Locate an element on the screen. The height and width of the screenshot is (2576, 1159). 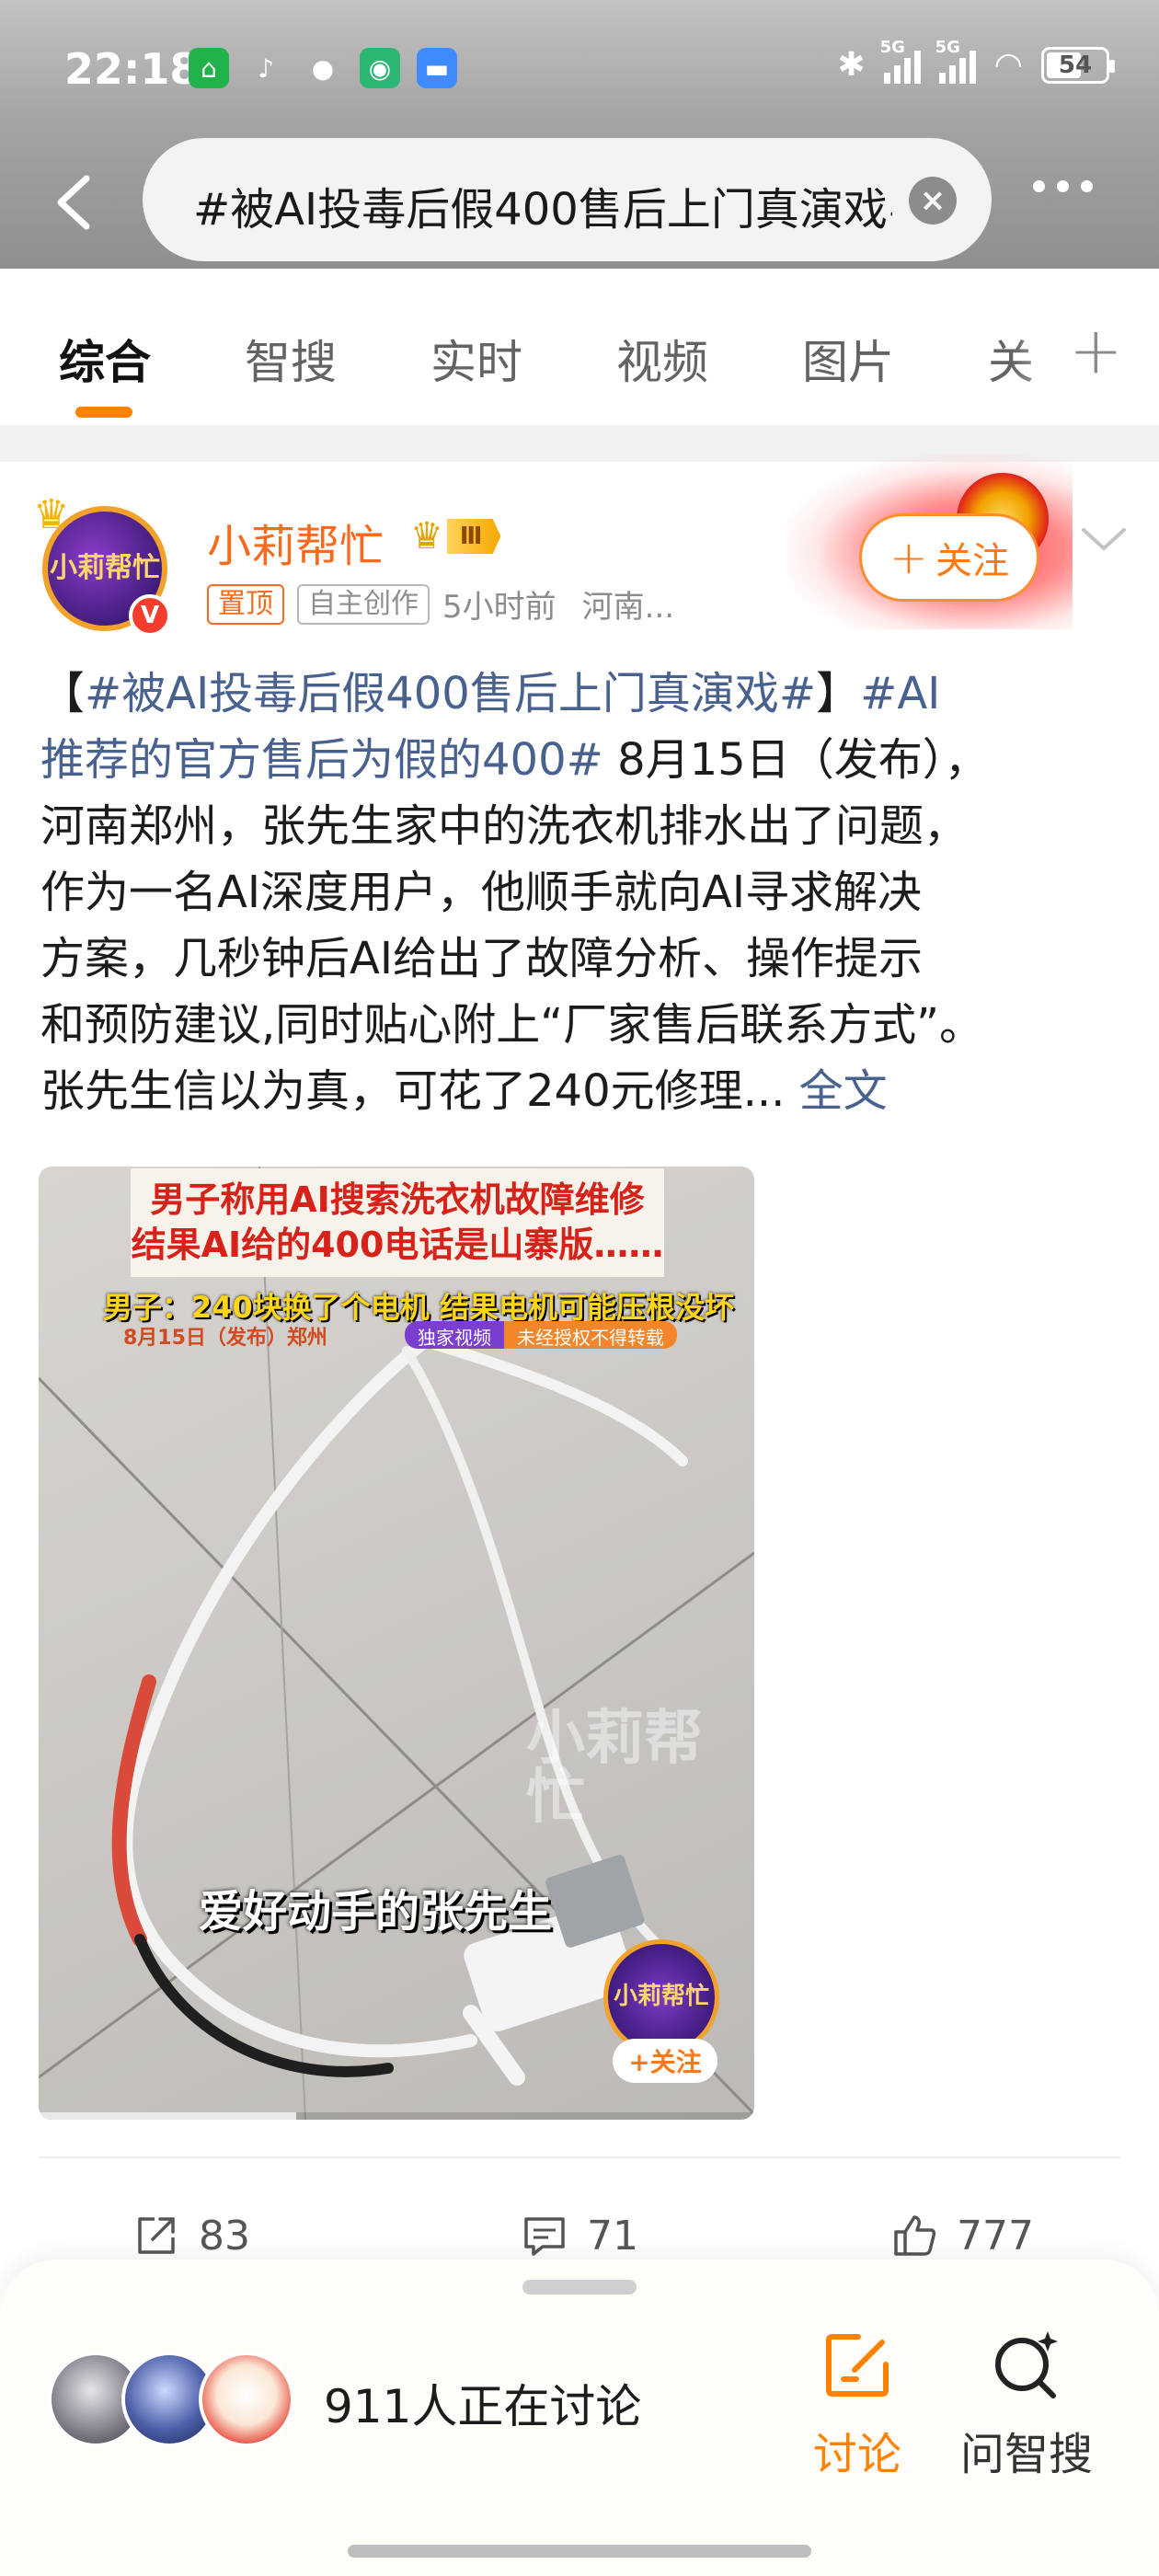
battery-icon: 54 is located at coordinates (1078, 65).